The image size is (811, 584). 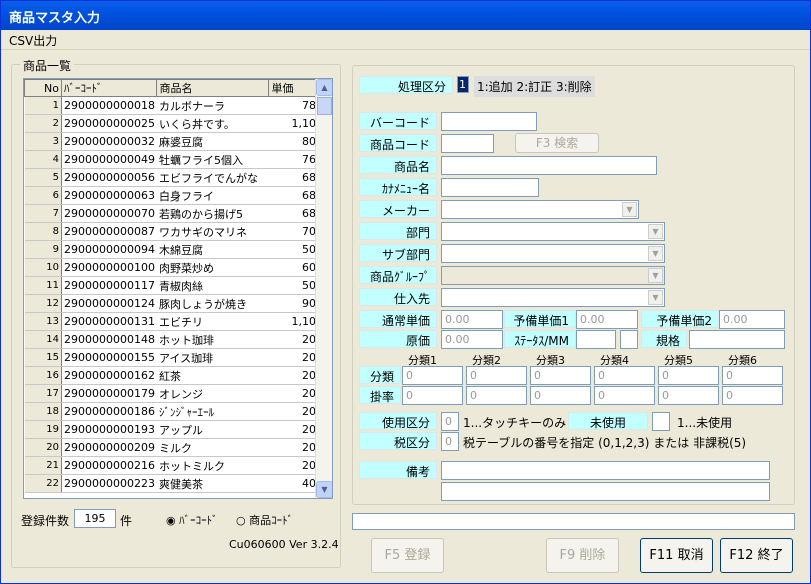 I want to click on group-select: ▼, so click(x=553, y=275).